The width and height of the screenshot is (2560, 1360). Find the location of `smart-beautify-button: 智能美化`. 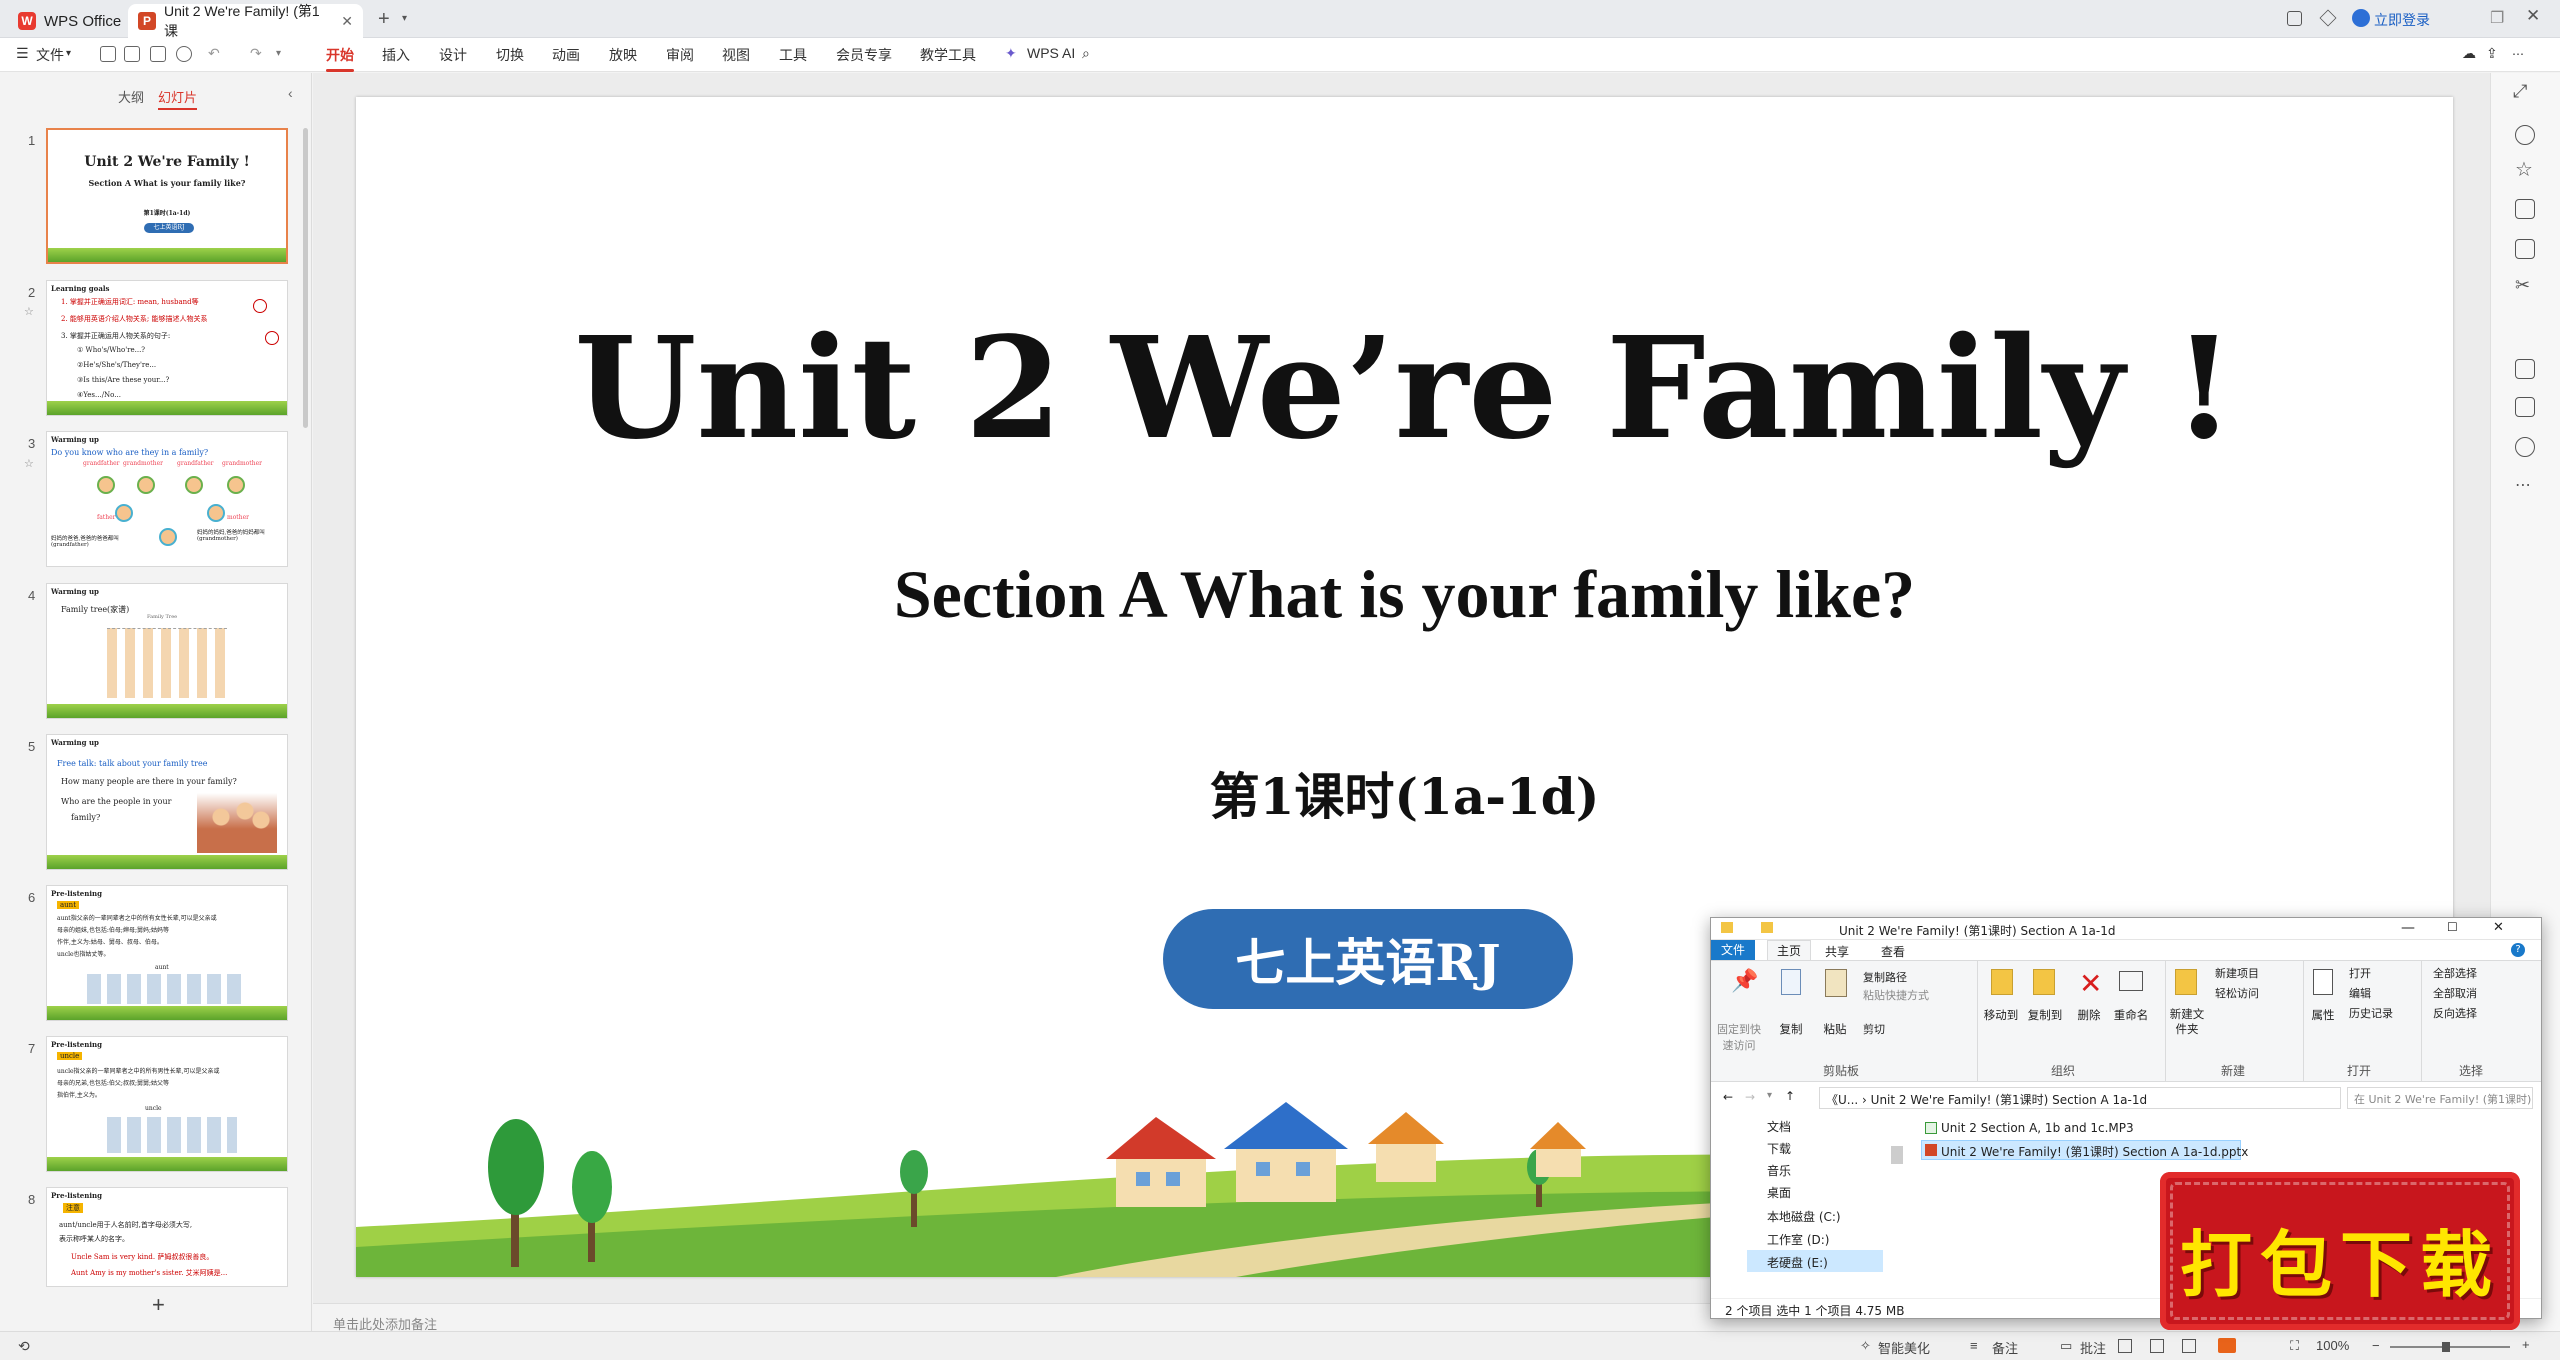

smart-beautify-button: 智能美化 is located at coordinates (1904, 1347).